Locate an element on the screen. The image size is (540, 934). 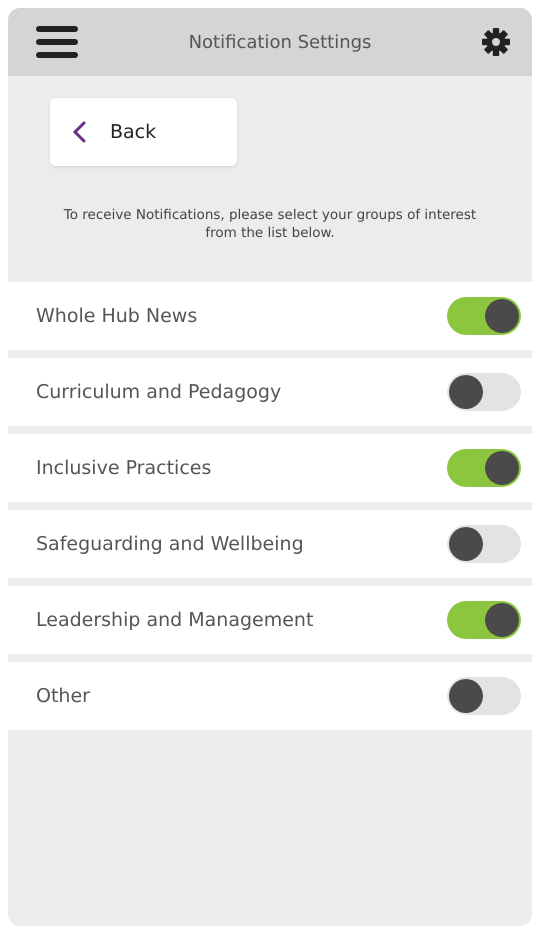
group-label: Whole Hub News is located at coordinates (117, 316).